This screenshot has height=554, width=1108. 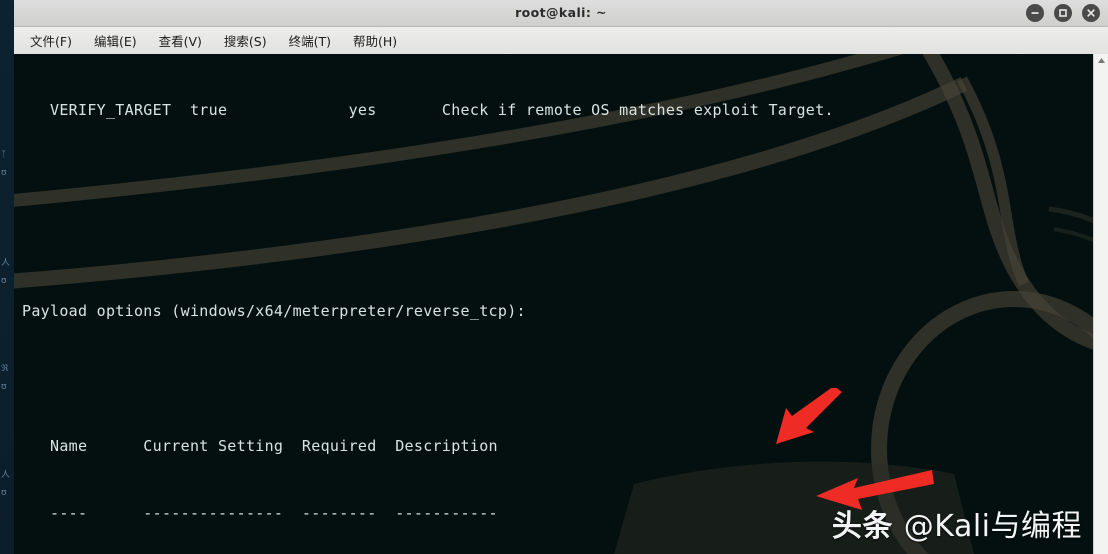 I want to click on menu-view: 查看(V), so click(x=180, y=40).